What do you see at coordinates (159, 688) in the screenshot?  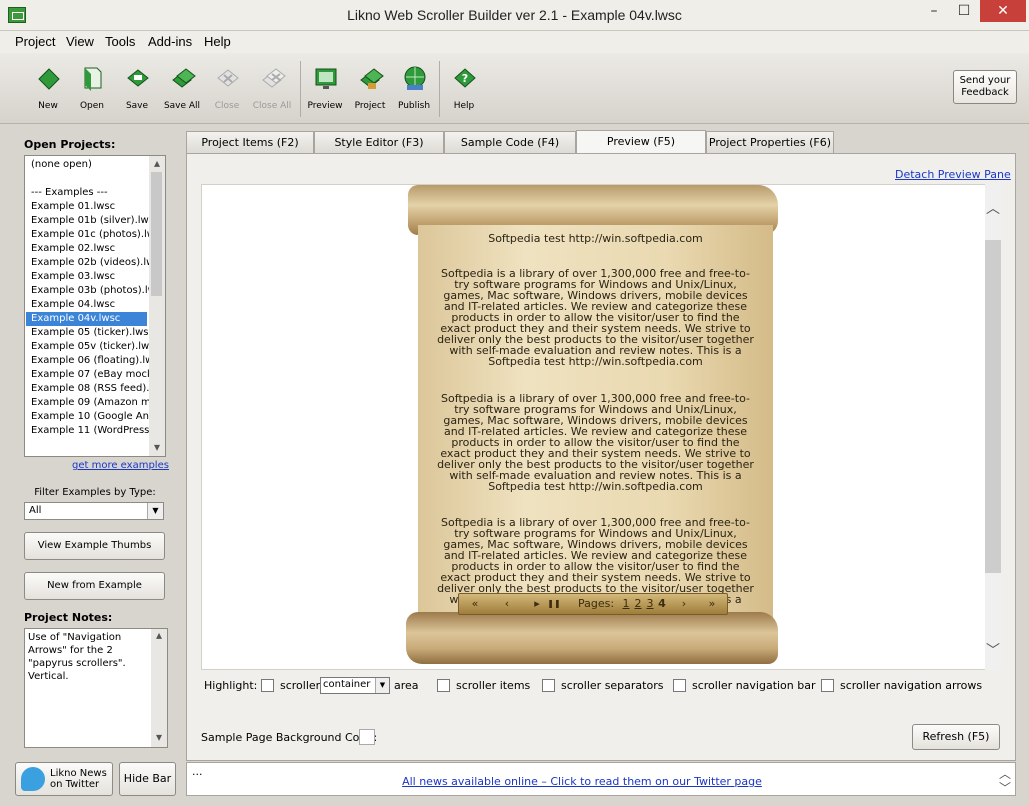 I see `notes-scrollbar: ▴ ▾` at bounding box center [159, 688].